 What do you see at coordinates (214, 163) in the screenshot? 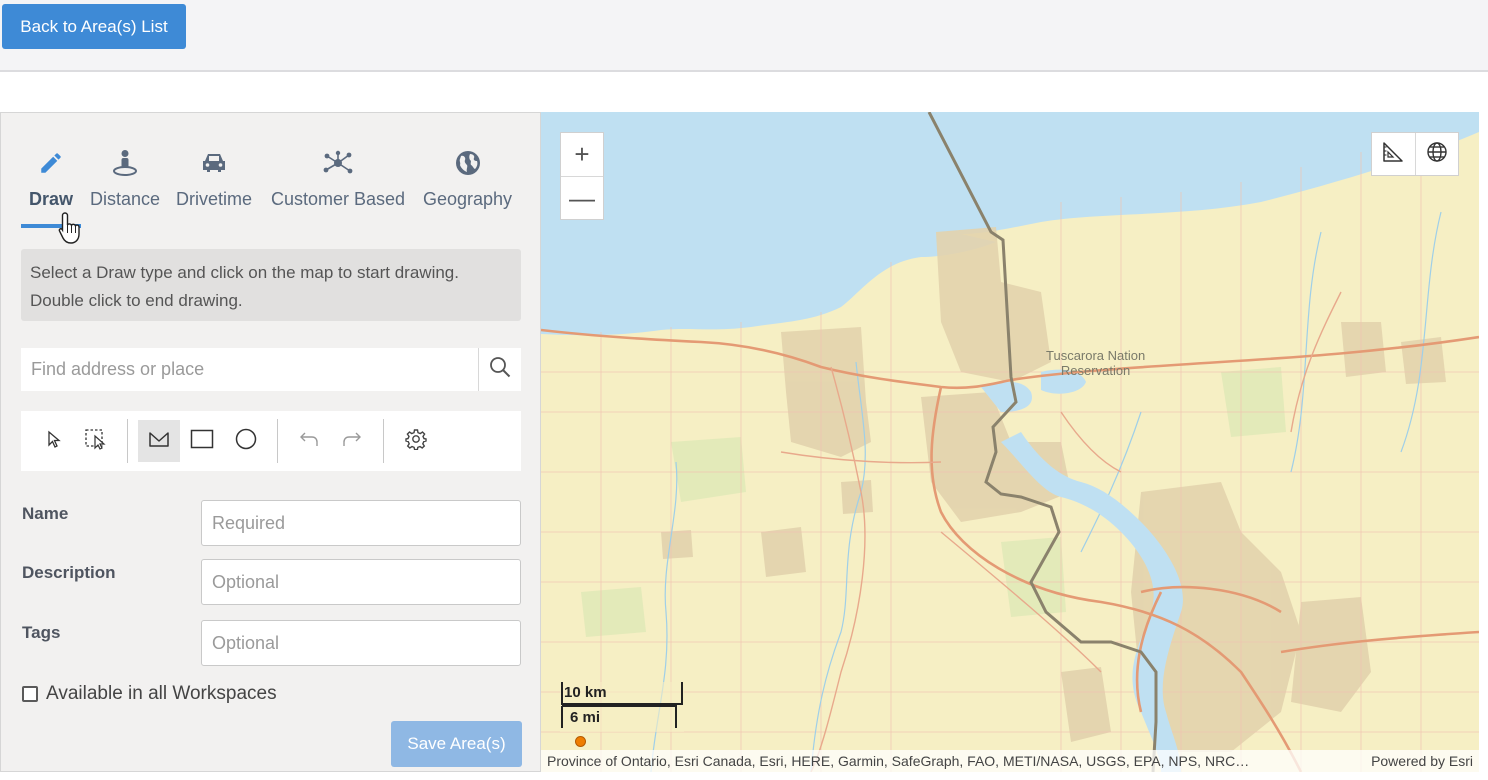
I see `car-icon` at bounding box center [214, 163].